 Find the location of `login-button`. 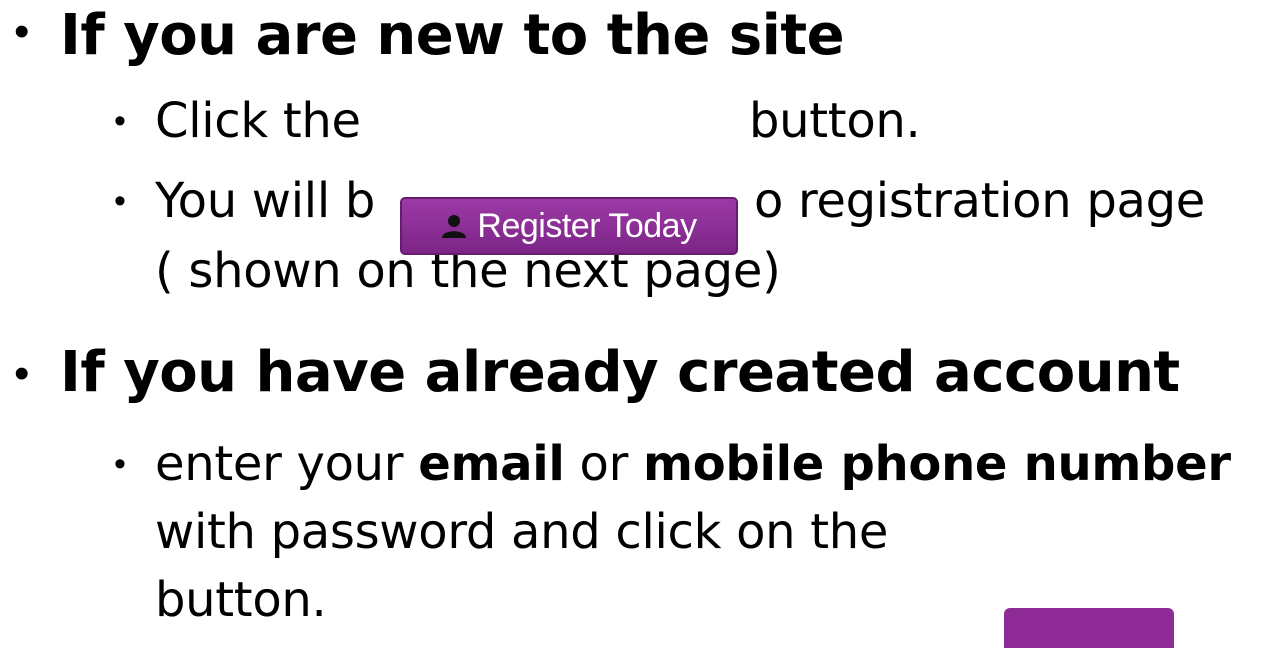

login-button is located at coordinates (1089, 628).